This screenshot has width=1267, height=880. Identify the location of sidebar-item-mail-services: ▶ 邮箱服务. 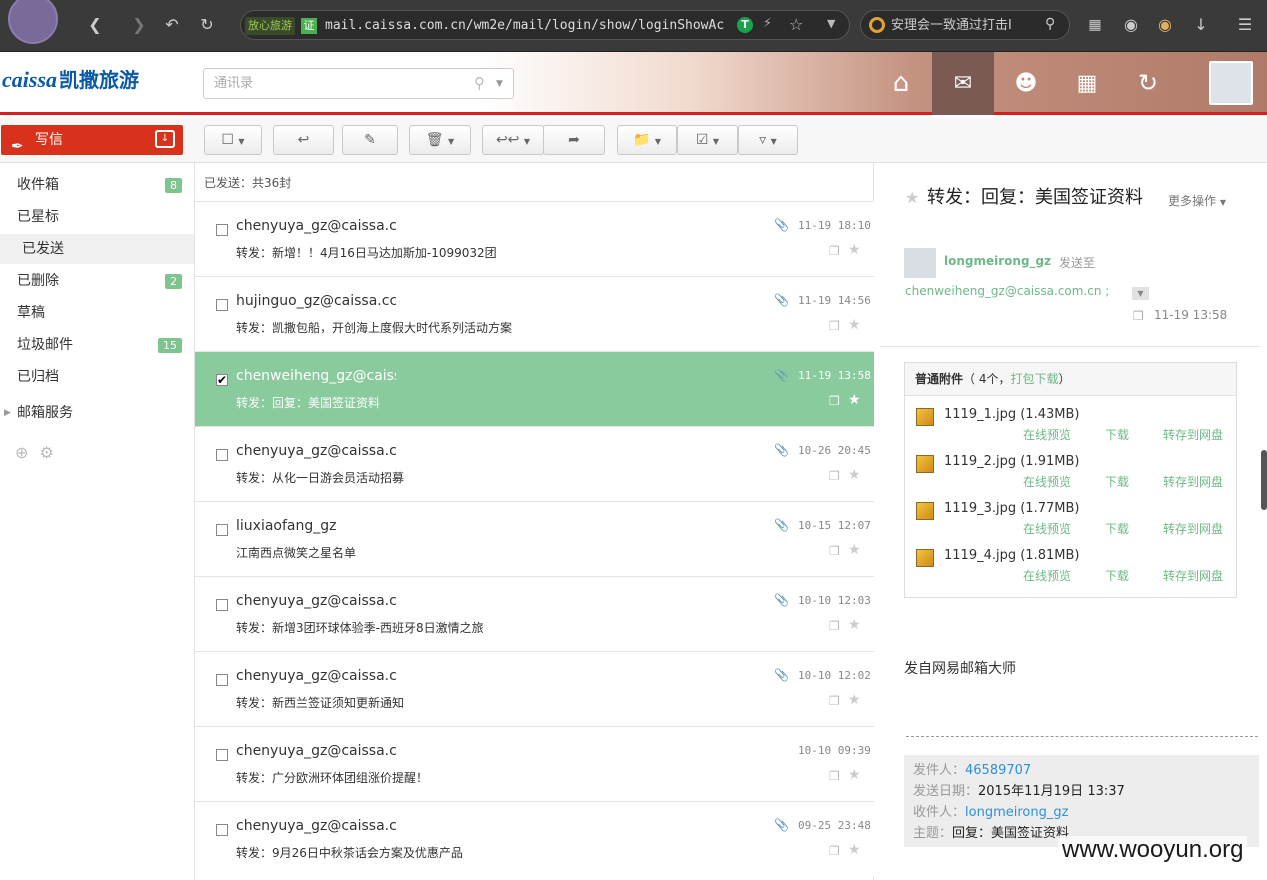
(97, 413).